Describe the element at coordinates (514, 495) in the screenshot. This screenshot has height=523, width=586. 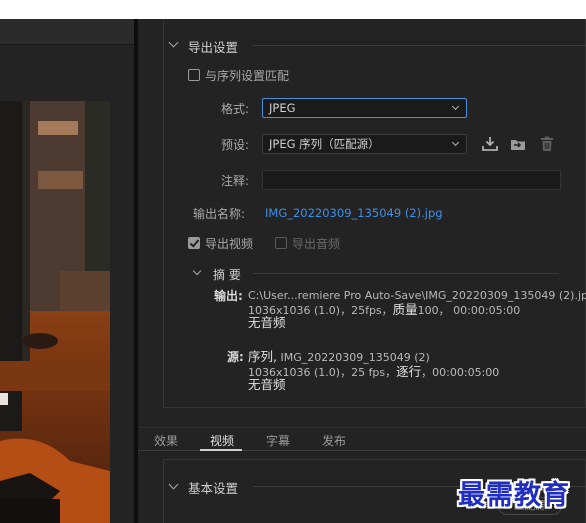
I see `watermark-logo: 最需教育` at that location.